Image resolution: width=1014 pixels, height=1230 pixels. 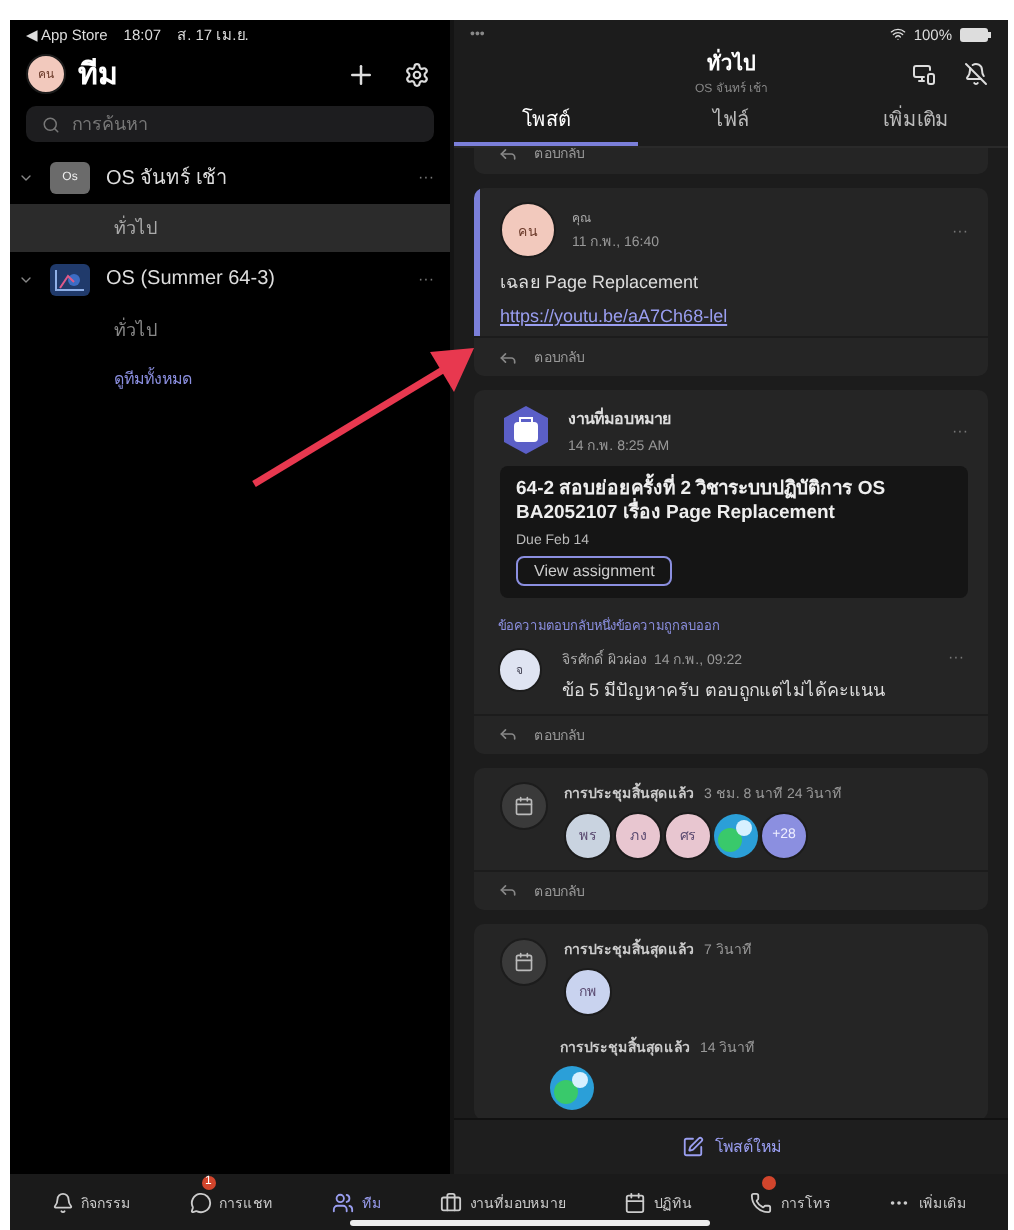 What do you see at coordinates (692, 1147) in the screenshot?
I see `compose-icon` at bounding box center [692, 1147].